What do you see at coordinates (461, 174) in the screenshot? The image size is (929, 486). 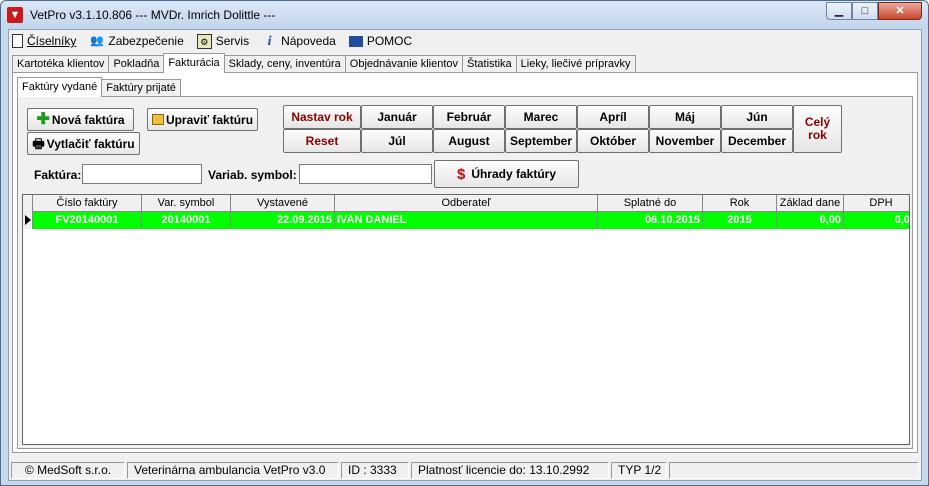 I see `dollar-icon: $` at bounding box center [461, 174].